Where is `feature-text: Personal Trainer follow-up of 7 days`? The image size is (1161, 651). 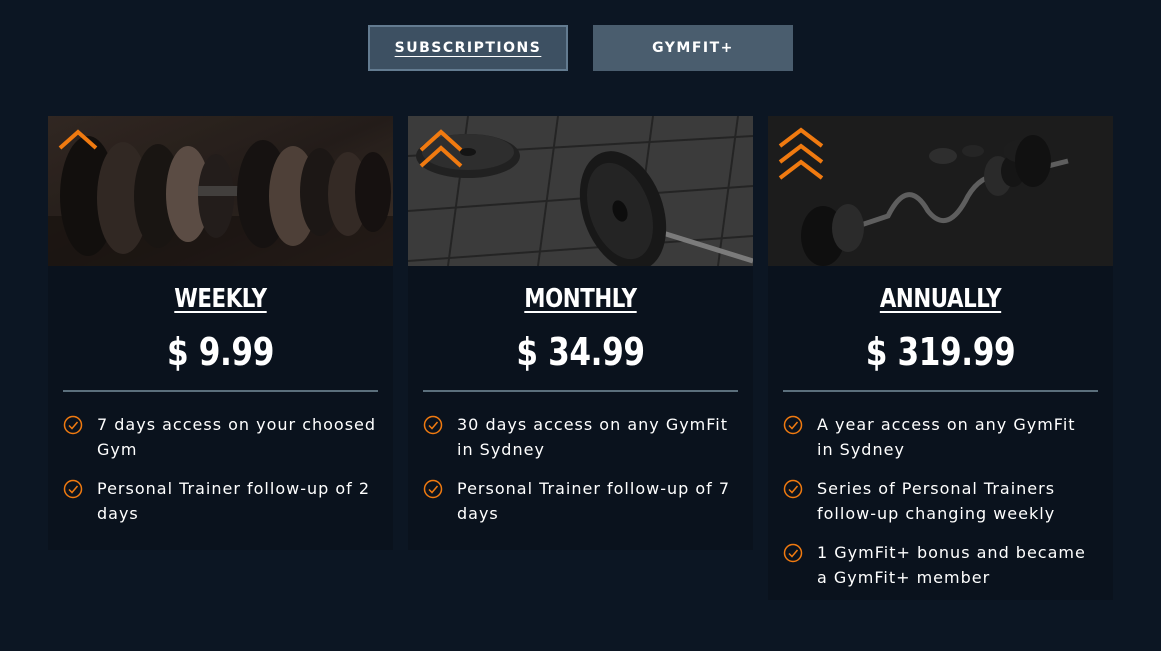
feature-text: Personal Trainer follow-up of 7 days is located at coordinates (594, 501).